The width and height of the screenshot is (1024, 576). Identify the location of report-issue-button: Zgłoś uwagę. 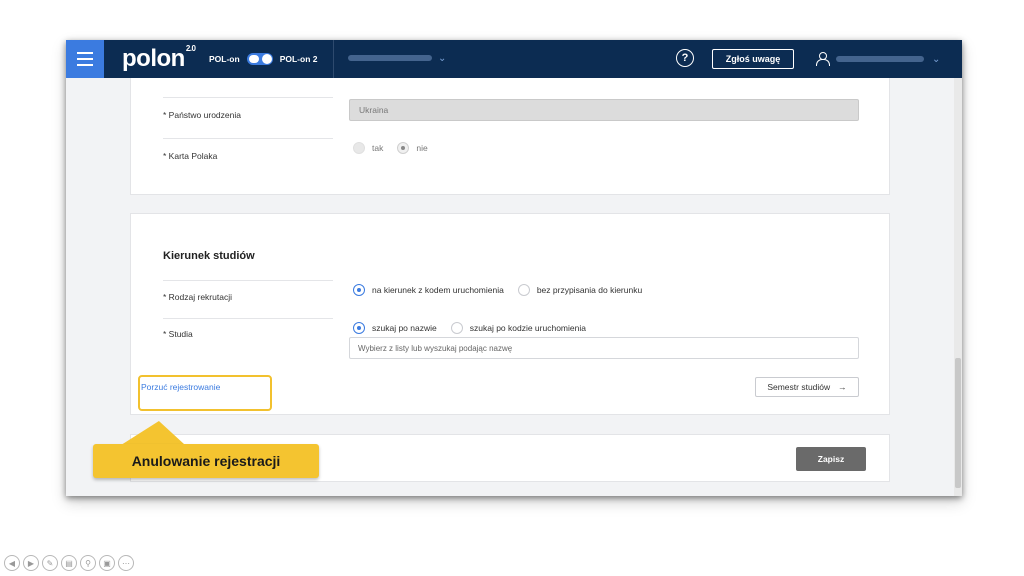
(753, 59).